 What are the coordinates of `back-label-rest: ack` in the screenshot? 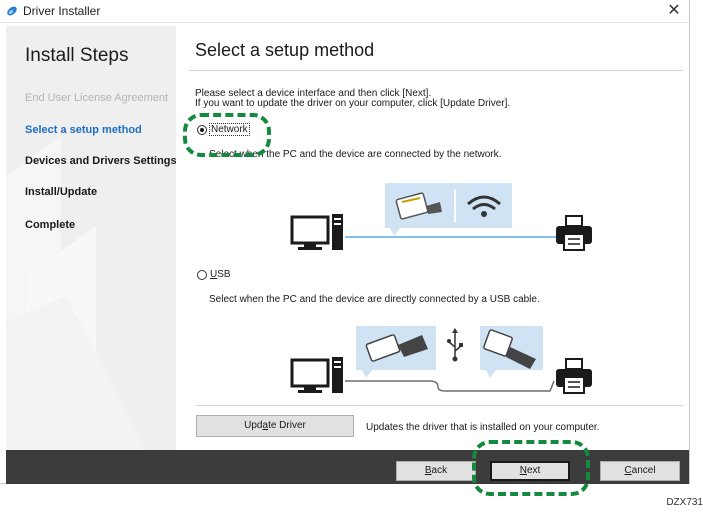 It's located at (439, 470).